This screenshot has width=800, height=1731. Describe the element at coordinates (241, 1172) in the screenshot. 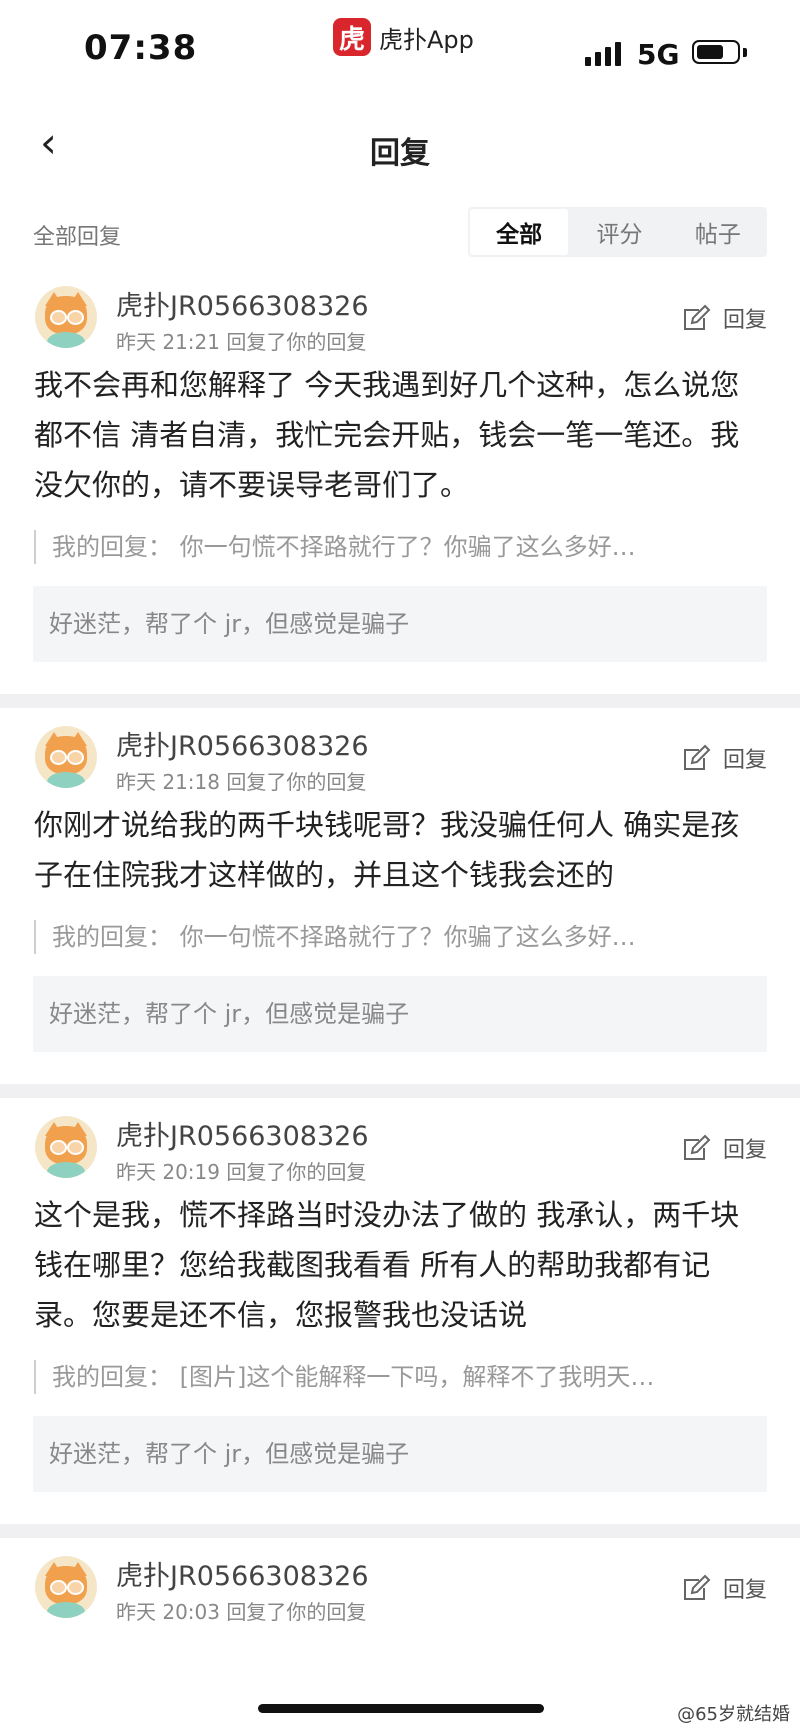

I see `reply-meta: 昨天 20:19 回复了你的回复` at that location.